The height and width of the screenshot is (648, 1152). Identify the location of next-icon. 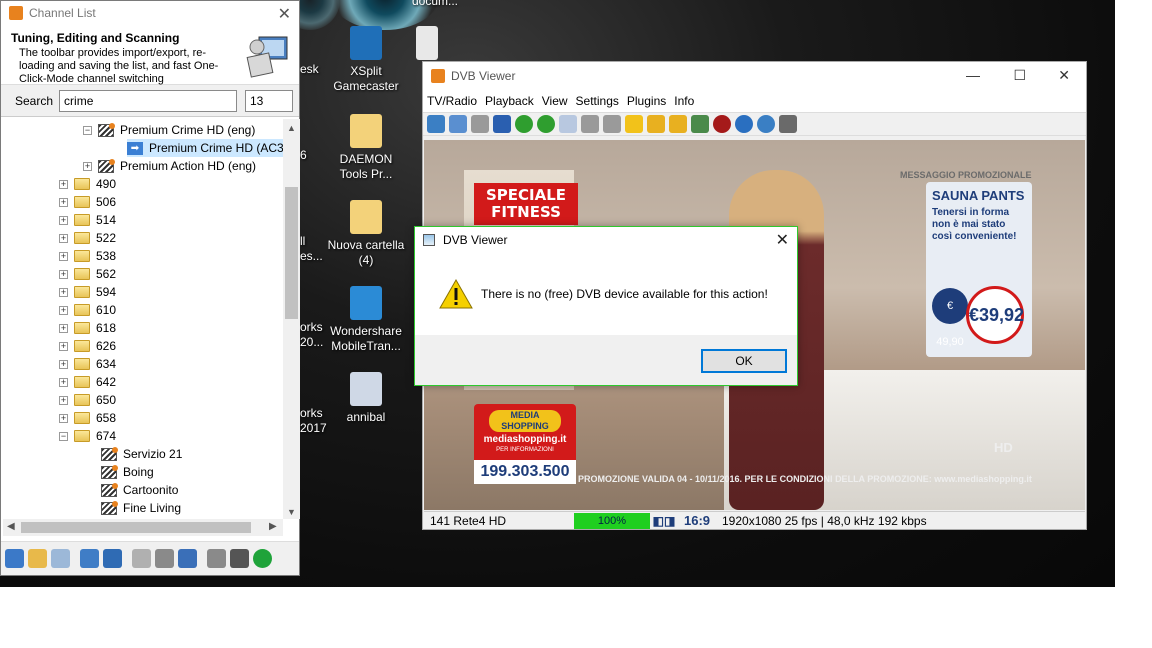
(612, 124).